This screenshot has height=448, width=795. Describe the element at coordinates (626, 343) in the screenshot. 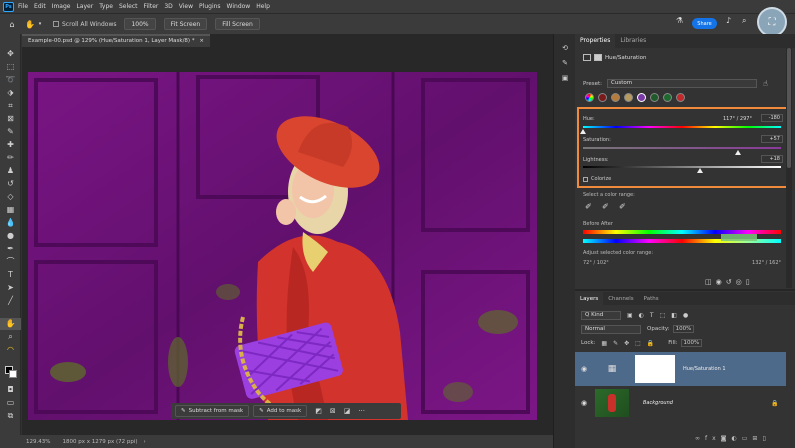

I see `lock-position-icon: ✥` at that location.